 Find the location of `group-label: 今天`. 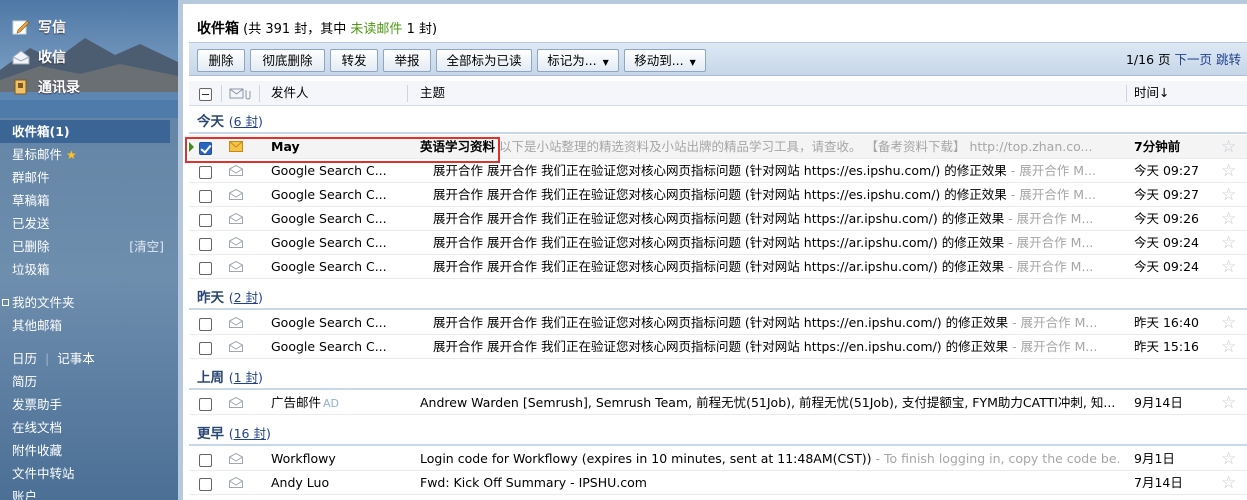

group-label: 今天 is located at coordinates (210, 122).